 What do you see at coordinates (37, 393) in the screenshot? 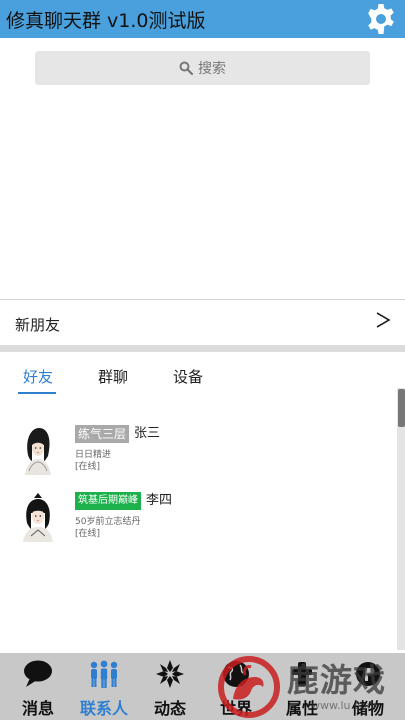
I see `active-tab-indicator` at bounding box center [37, 393].